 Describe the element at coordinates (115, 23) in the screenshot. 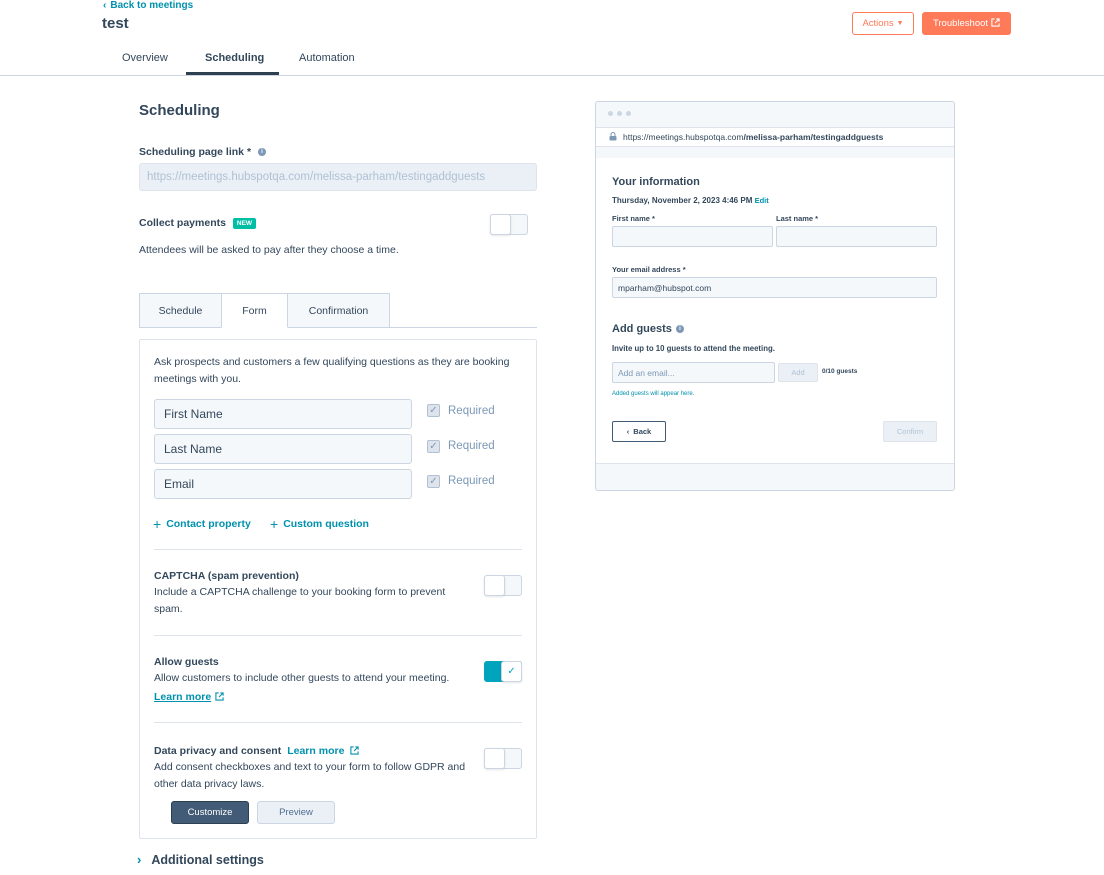

I see `page-title: test` at that location.